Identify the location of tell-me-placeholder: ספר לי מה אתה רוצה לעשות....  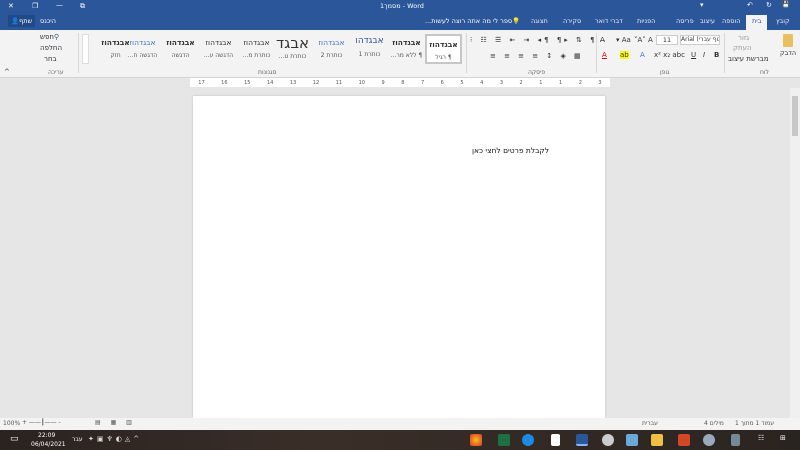
(469, 21).